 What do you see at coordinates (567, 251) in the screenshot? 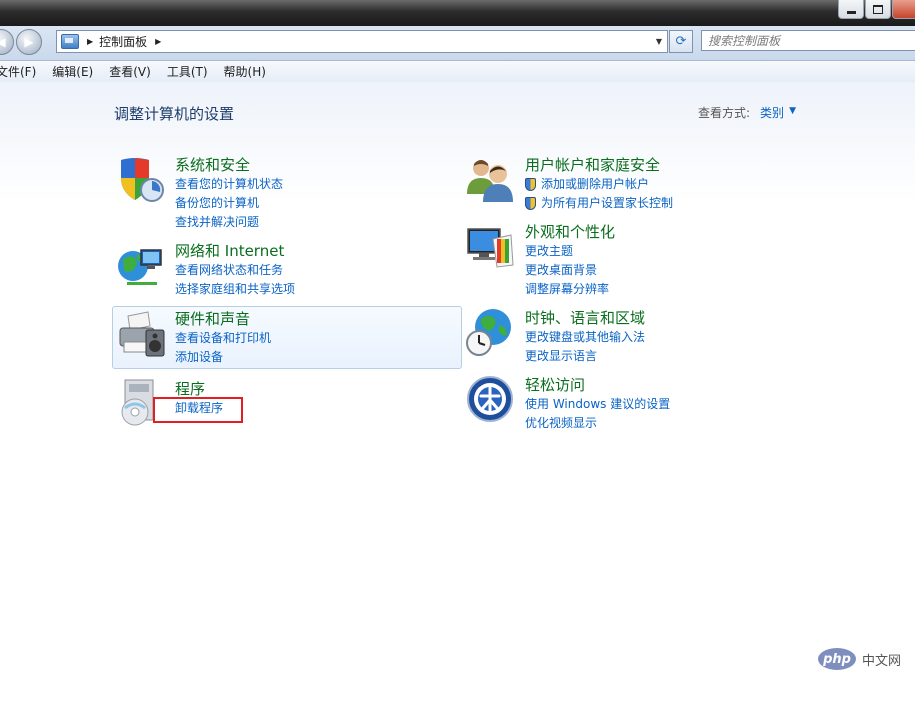
I see `link-change-theme: 更改主题` at bounding box center [567, 251].